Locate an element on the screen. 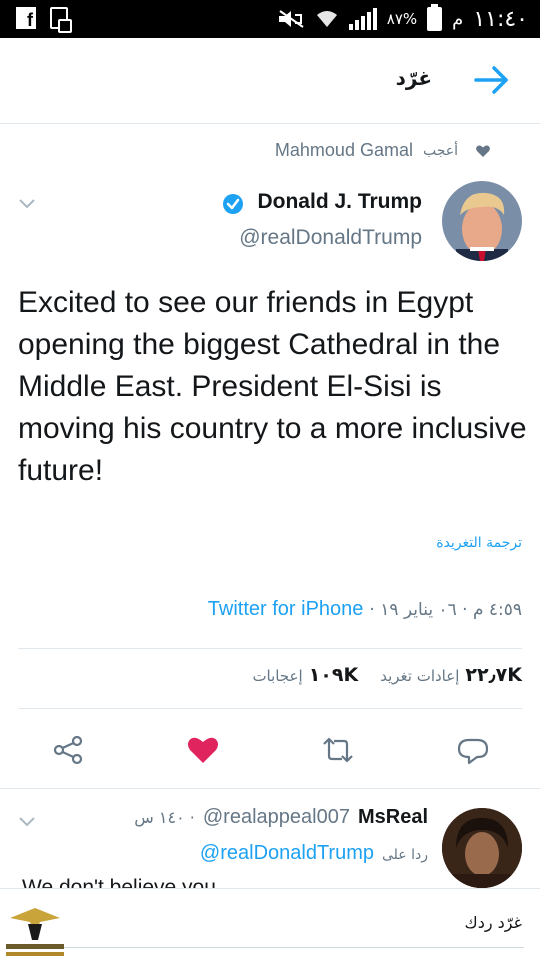 The width and height of the screenshot is (540, 960). author-name: Donald J. Trump is located at coordinates (339, 202).